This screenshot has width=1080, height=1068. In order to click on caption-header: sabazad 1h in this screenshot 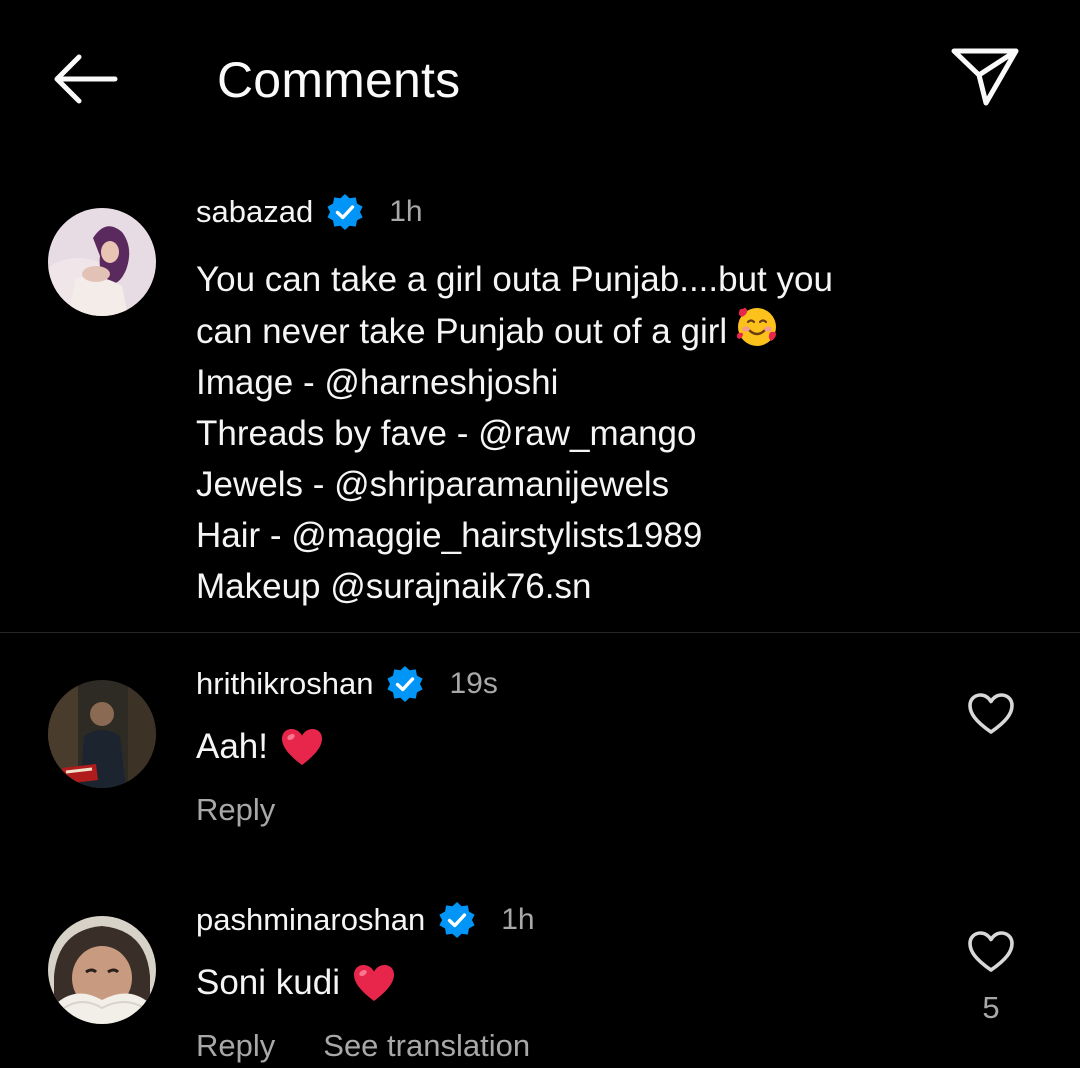, I will do `click(309, 212)`.